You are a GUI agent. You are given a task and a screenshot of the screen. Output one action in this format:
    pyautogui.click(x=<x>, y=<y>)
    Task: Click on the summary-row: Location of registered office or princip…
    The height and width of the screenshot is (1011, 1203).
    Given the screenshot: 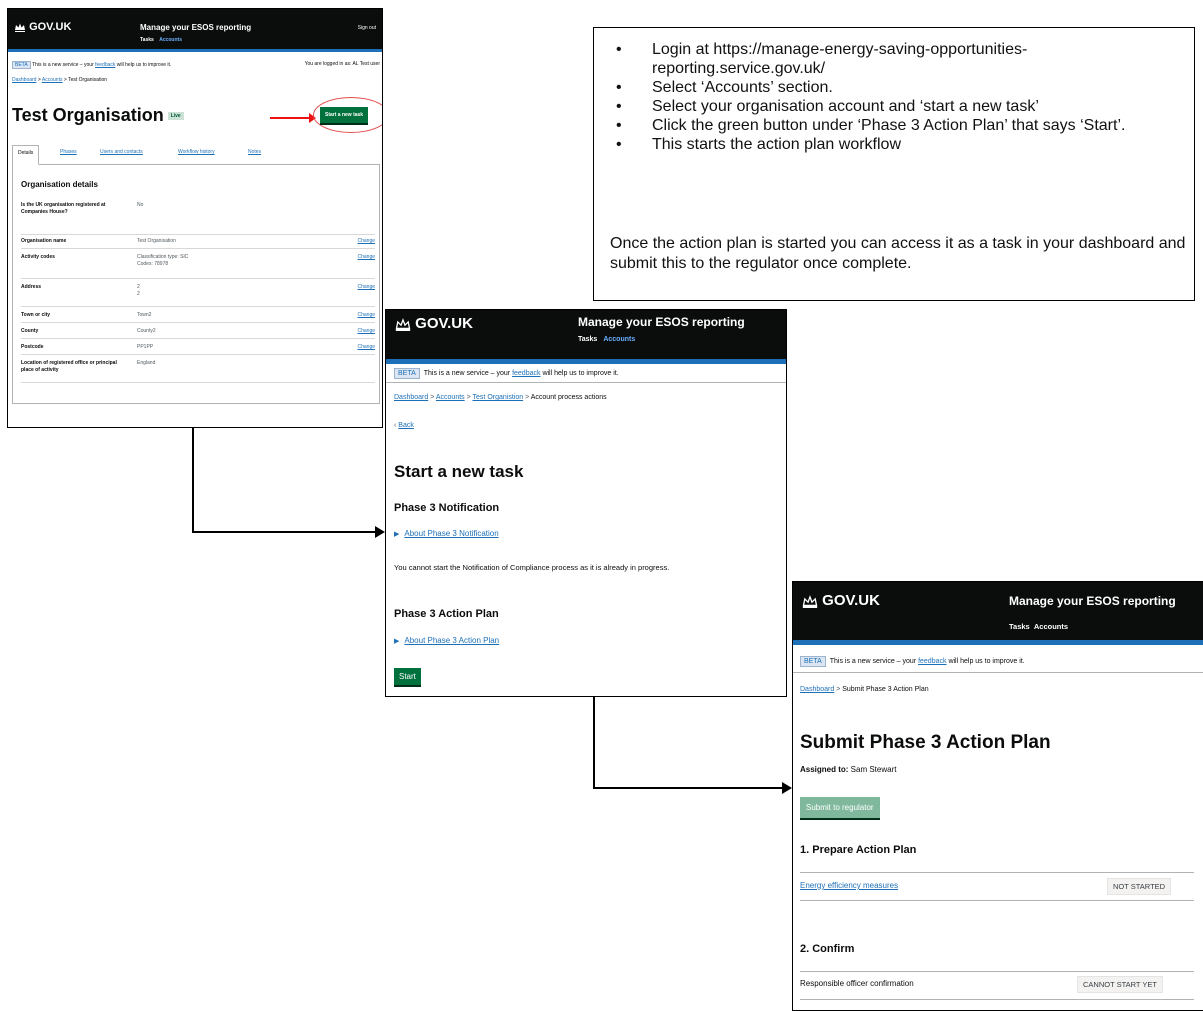 What is the action you would take?
    pyautogui.click(x=198, y=370)
    